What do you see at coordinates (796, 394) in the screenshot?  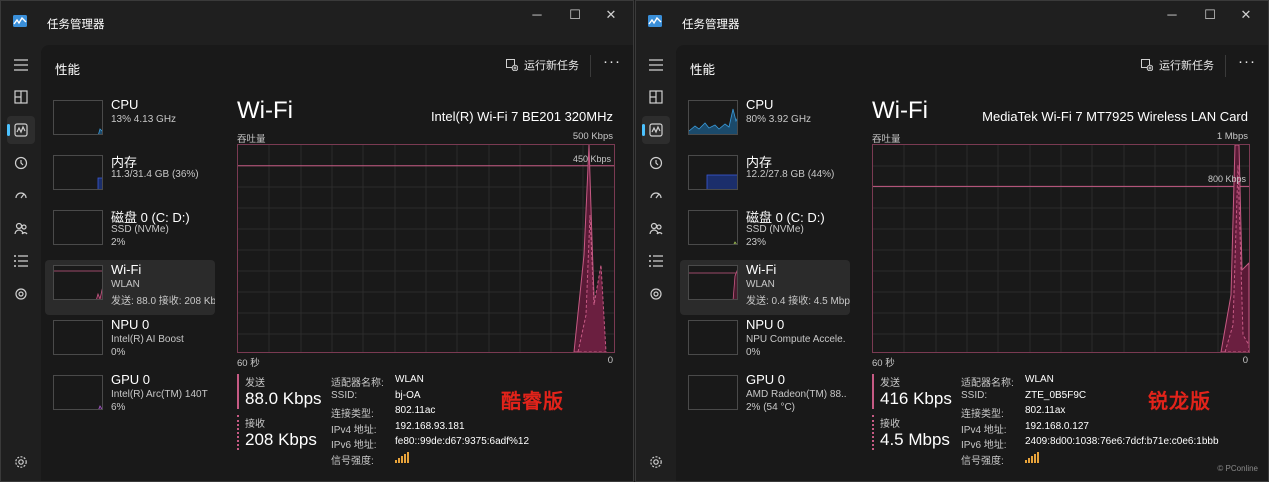 I see `sidebar-item-detail: AMD Radeon(TM) 88..` at bounding box center [796, 394].